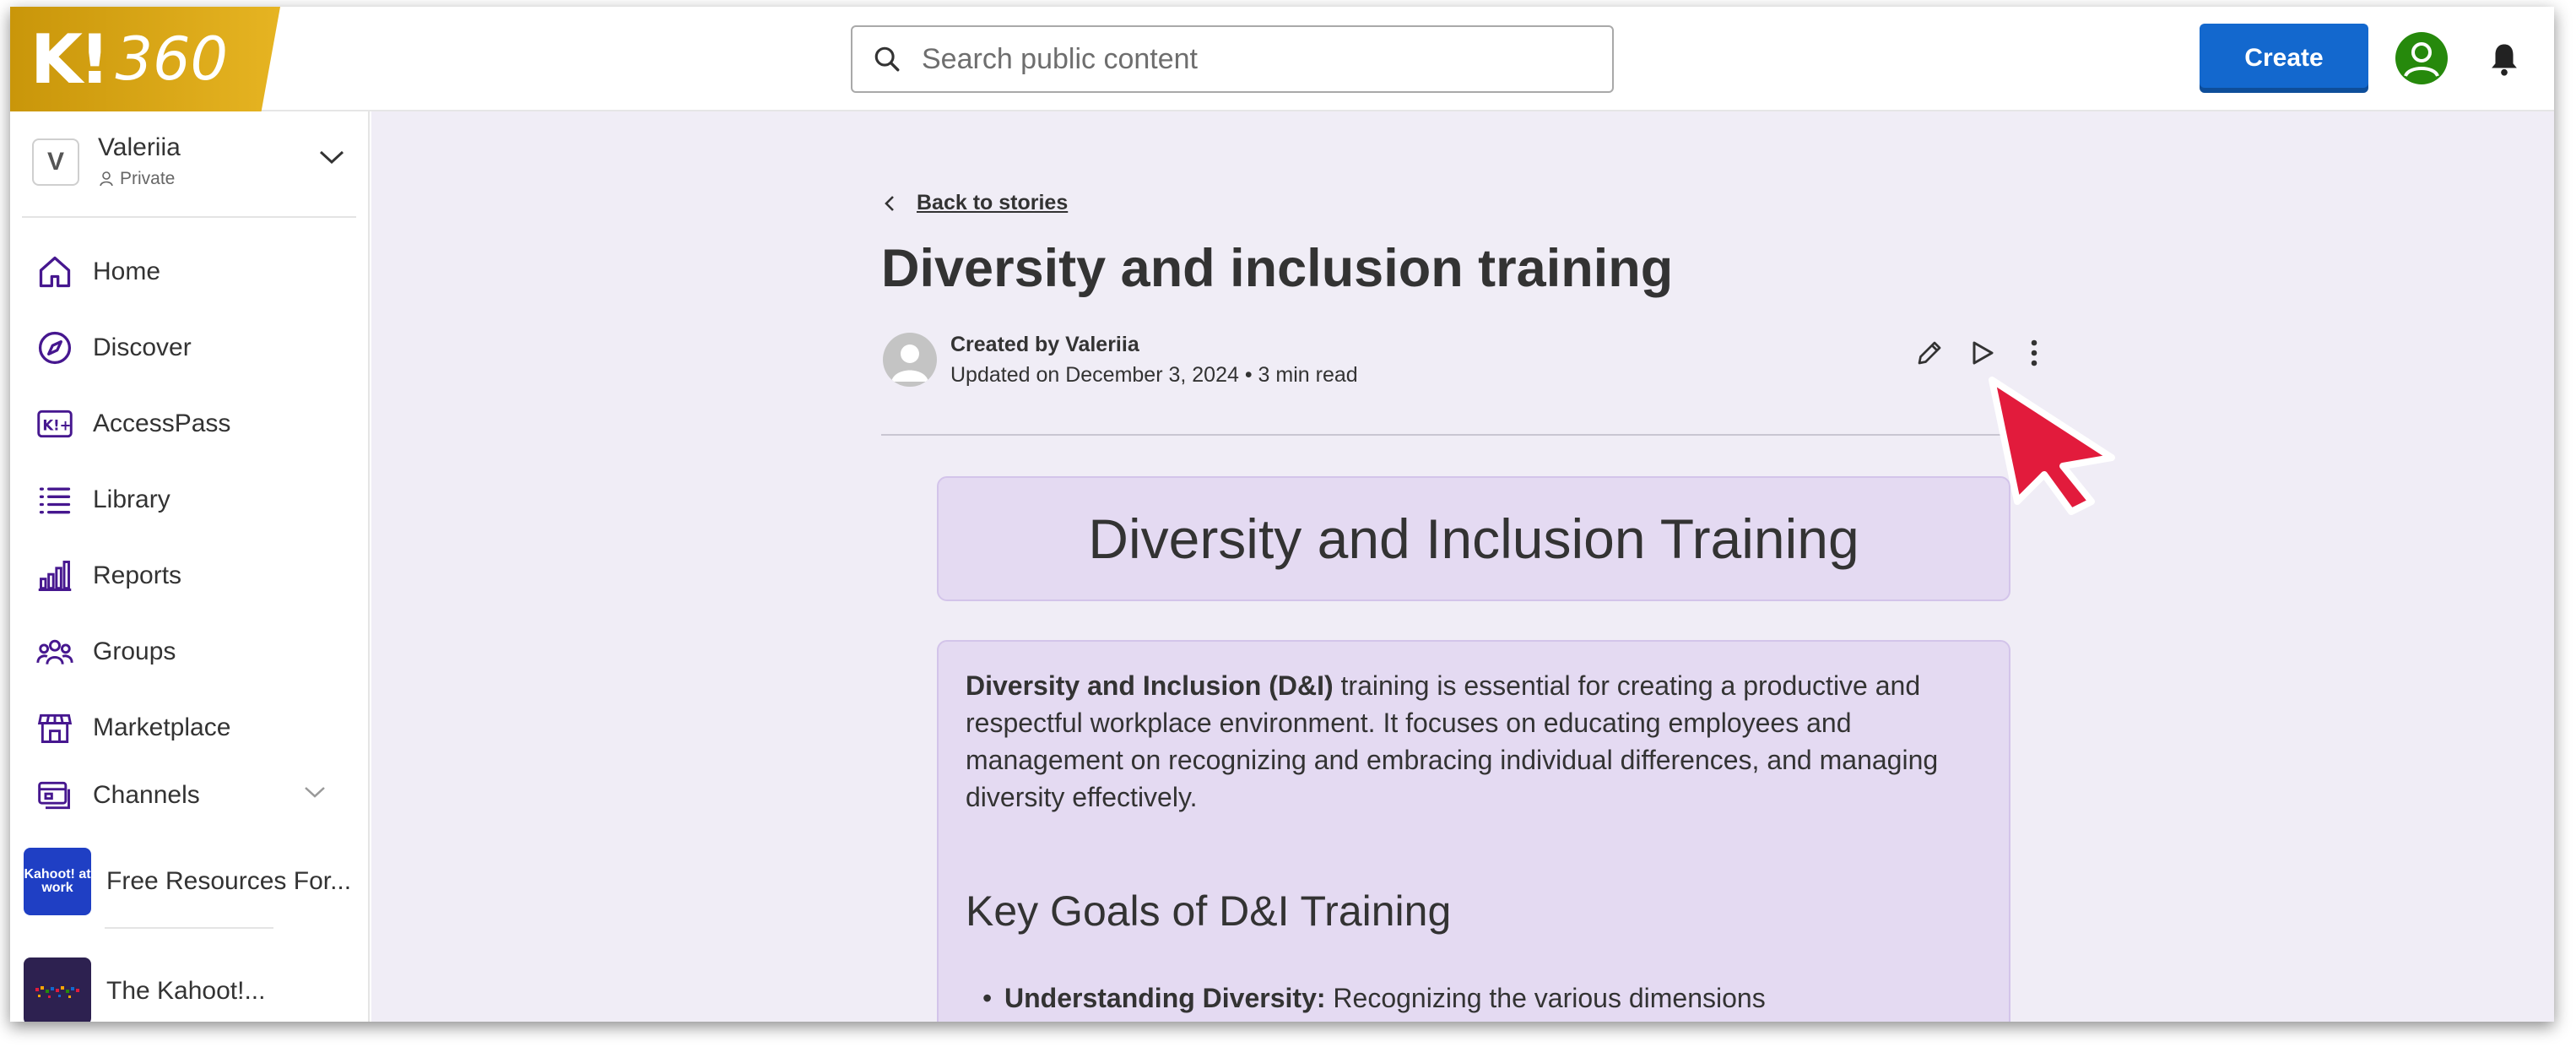  Describe the element at coordinates (910, 360) in the screenshot. I see `author-avatar` at that location.